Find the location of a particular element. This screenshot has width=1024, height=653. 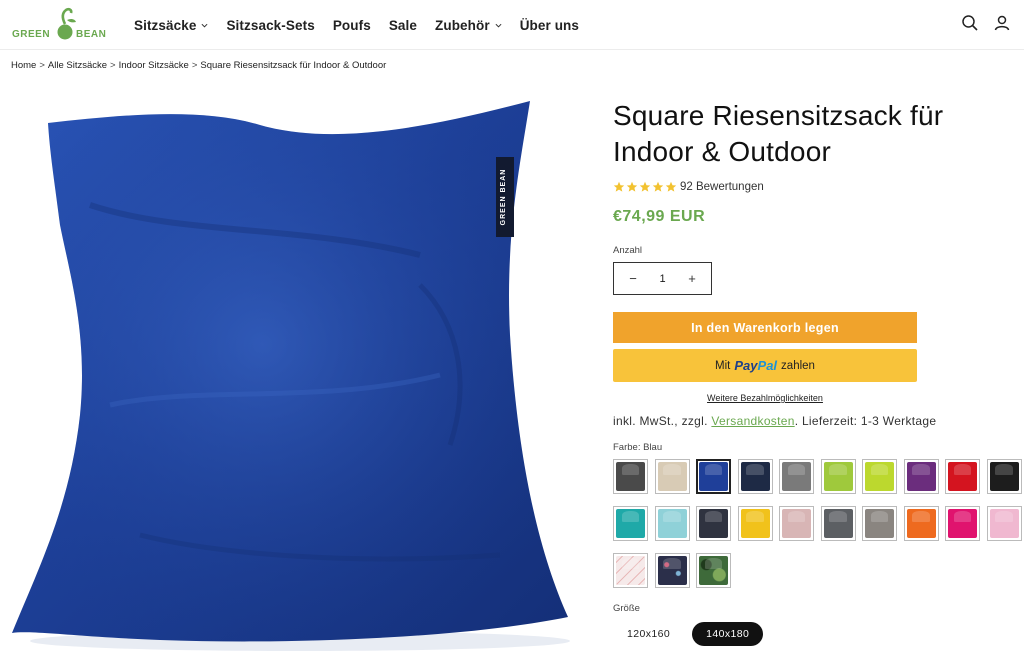

size-option-140x180: 140x180 is located at coordinates (728, 634).